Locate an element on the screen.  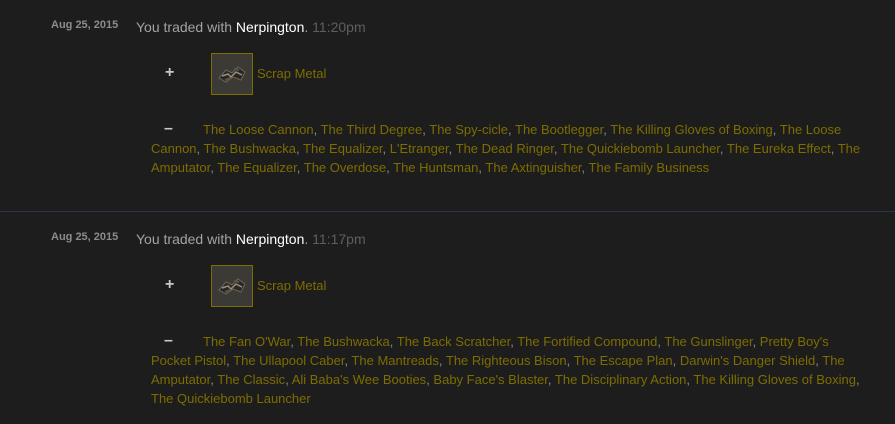
lost-item-link: L'Etranger is located at coordinates (419, 148).